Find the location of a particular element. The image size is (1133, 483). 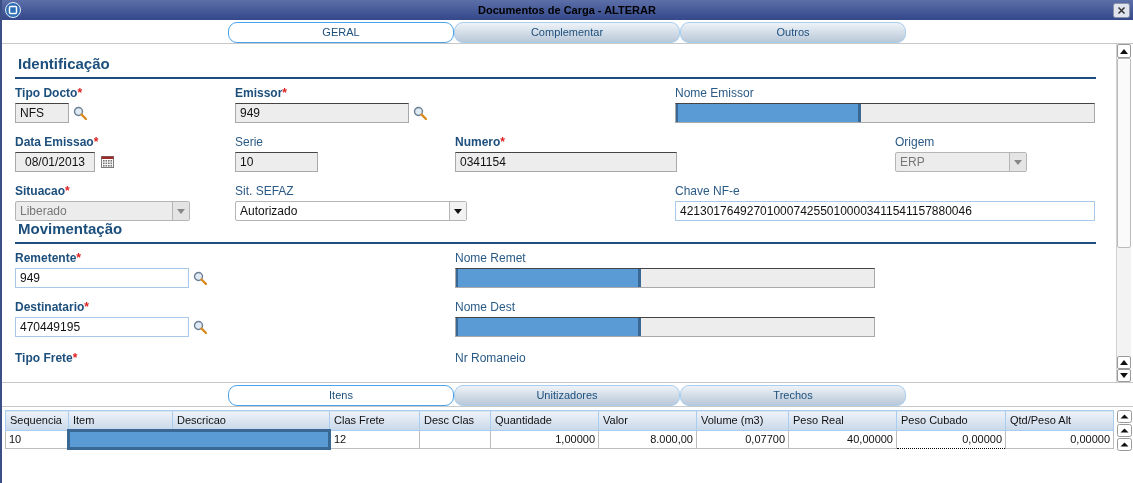

table-cell: 12 is located at coordinates (374, 439).